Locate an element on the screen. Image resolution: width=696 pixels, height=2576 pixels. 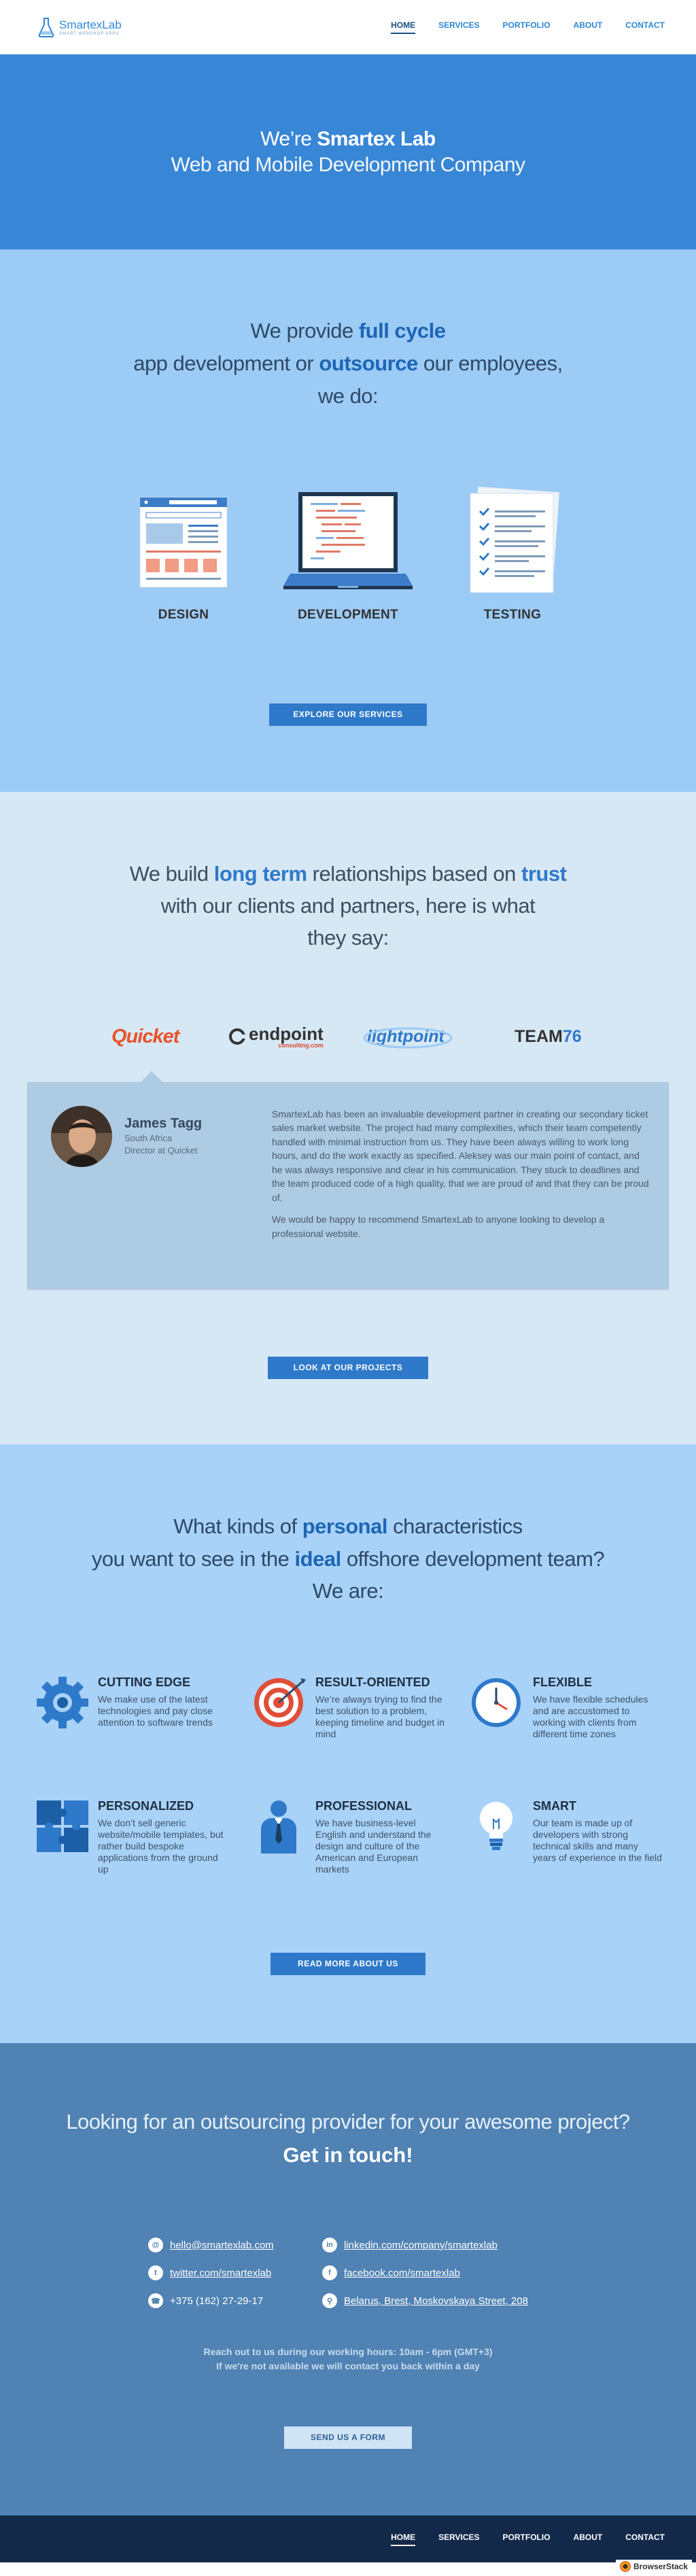
service-testing: TESTING is located at coordinates (512, 553).